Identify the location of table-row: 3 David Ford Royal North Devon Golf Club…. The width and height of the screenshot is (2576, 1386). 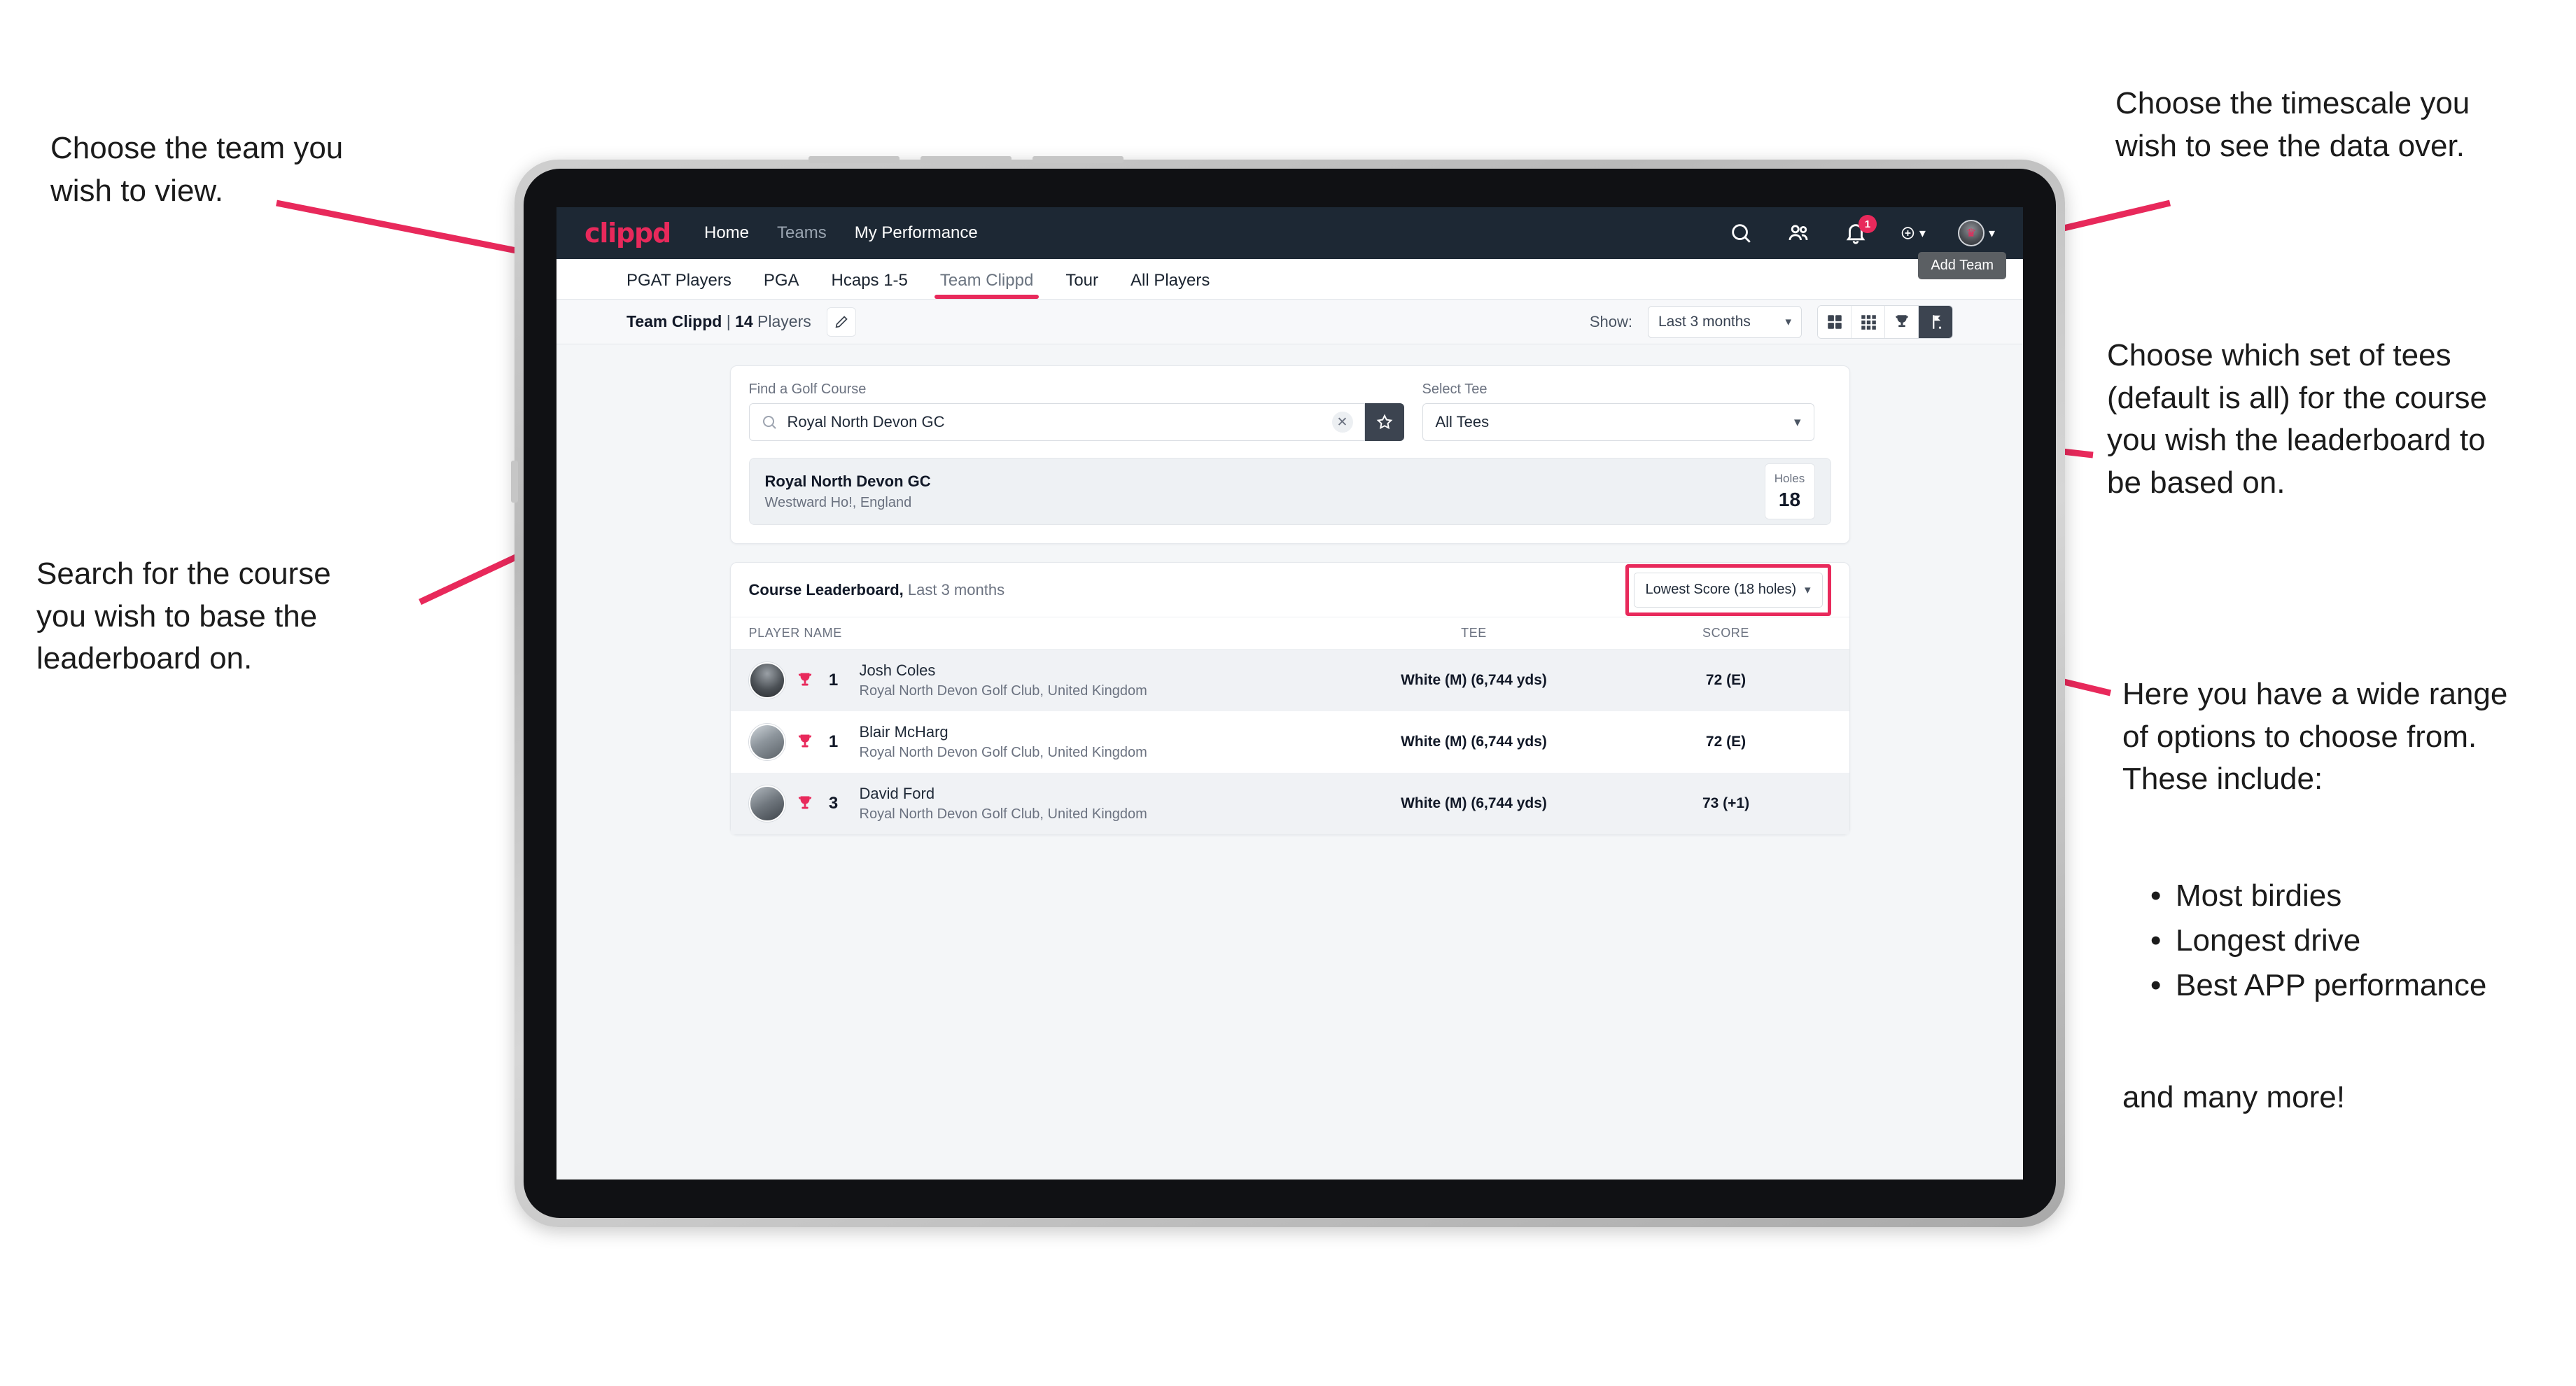
(1289, 803).